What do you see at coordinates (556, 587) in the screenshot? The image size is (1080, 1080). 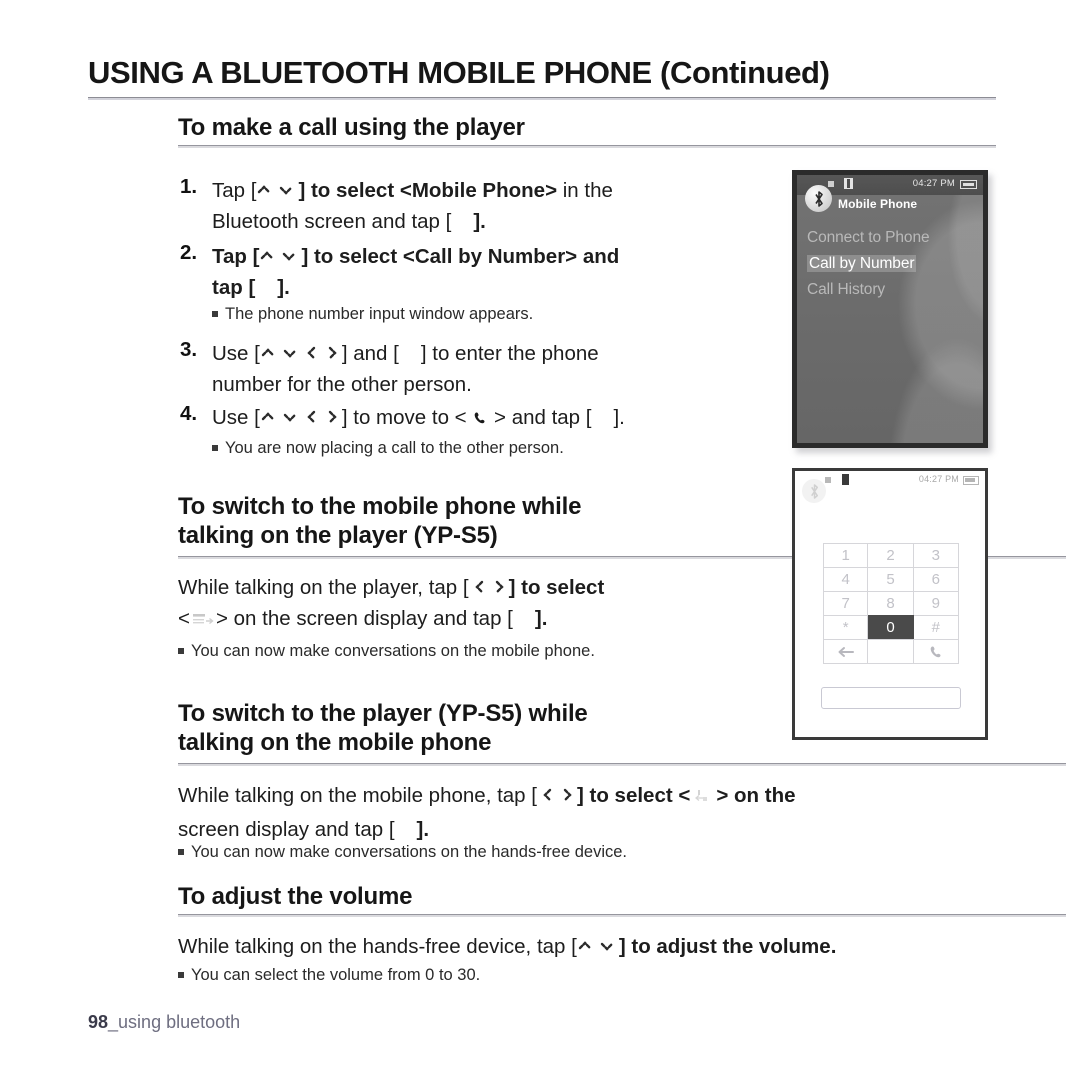 I see `section2-body-b: ] to select` at bounding box center [556, 587].